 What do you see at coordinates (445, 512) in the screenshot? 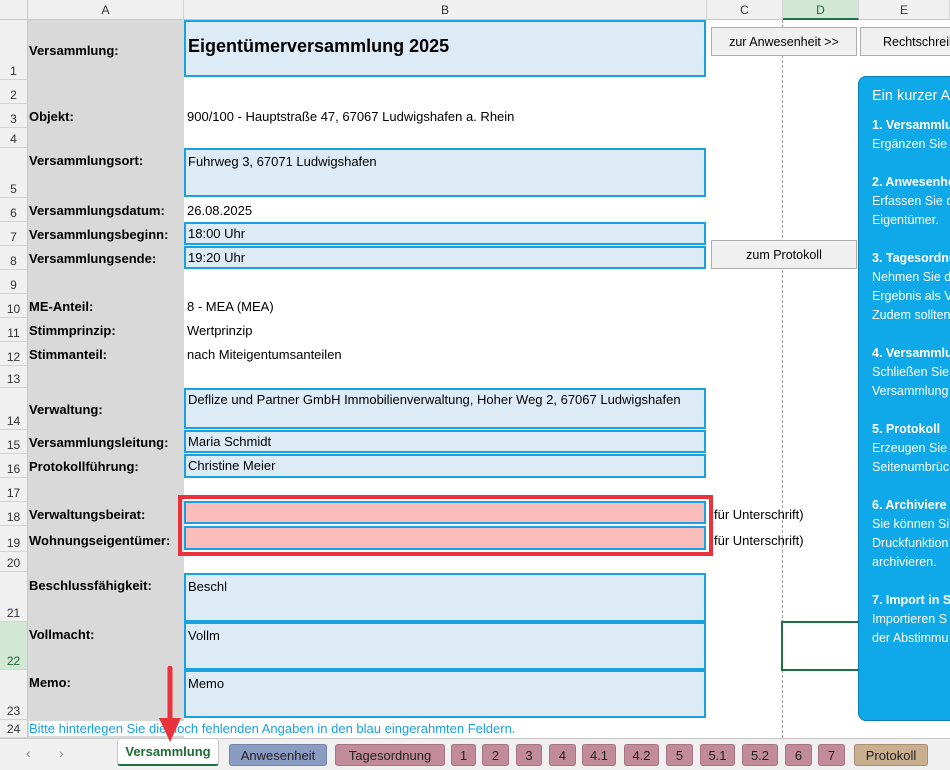
I see `verwaltungsbeirat-field` at bounding box center [445, 512].